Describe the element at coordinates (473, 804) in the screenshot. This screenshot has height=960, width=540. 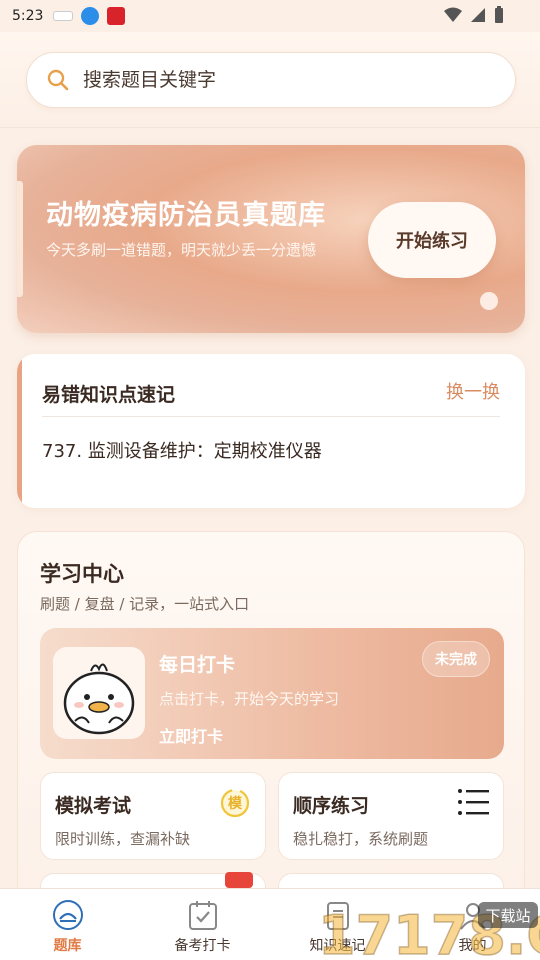
I see `list-icon` at that location.